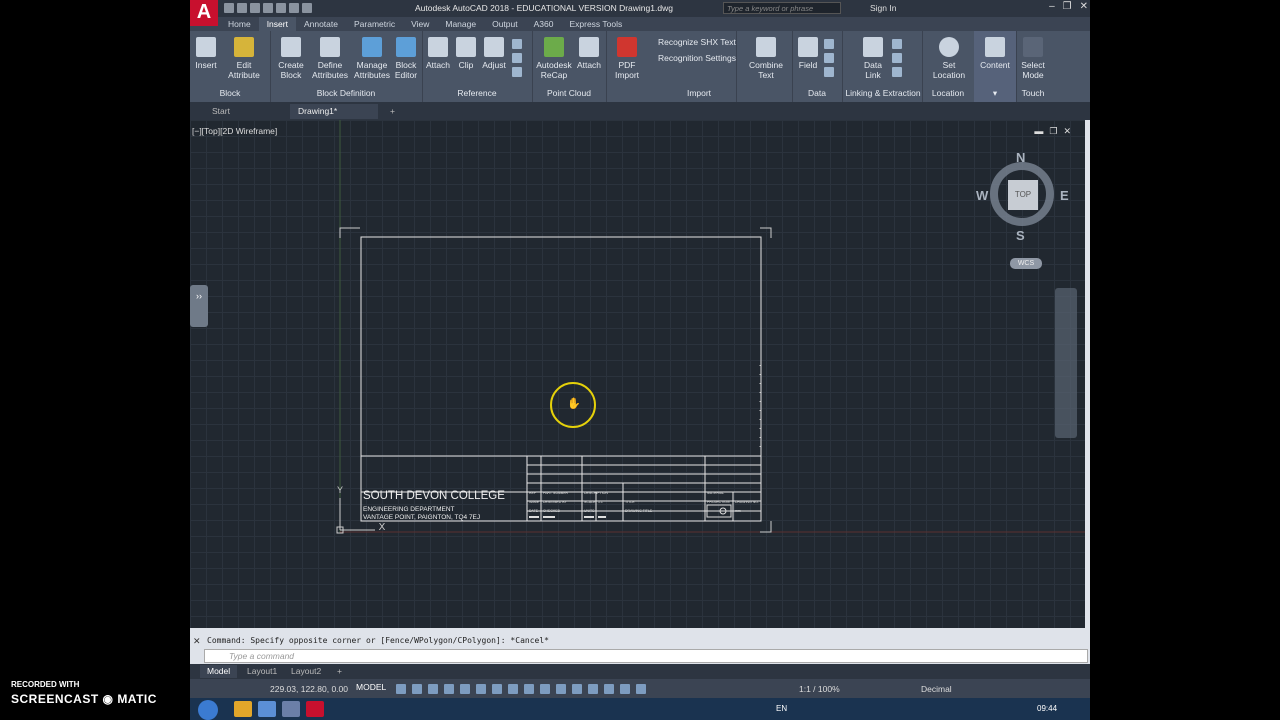 The image size is (1280, 720). What do you see at coordinates (339, 671) in the screenshot?
I see `add-layout-plus-icon: +` at bounding box center [339, 671].